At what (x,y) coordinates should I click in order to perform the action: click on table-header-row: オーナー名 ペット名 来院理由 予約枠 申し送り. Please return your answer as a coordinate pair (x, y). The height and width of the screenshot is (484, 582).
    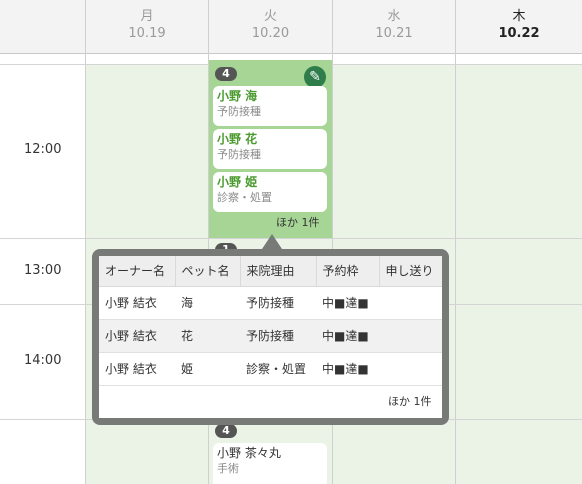
    Looking at the image, I should click on (270, 271).